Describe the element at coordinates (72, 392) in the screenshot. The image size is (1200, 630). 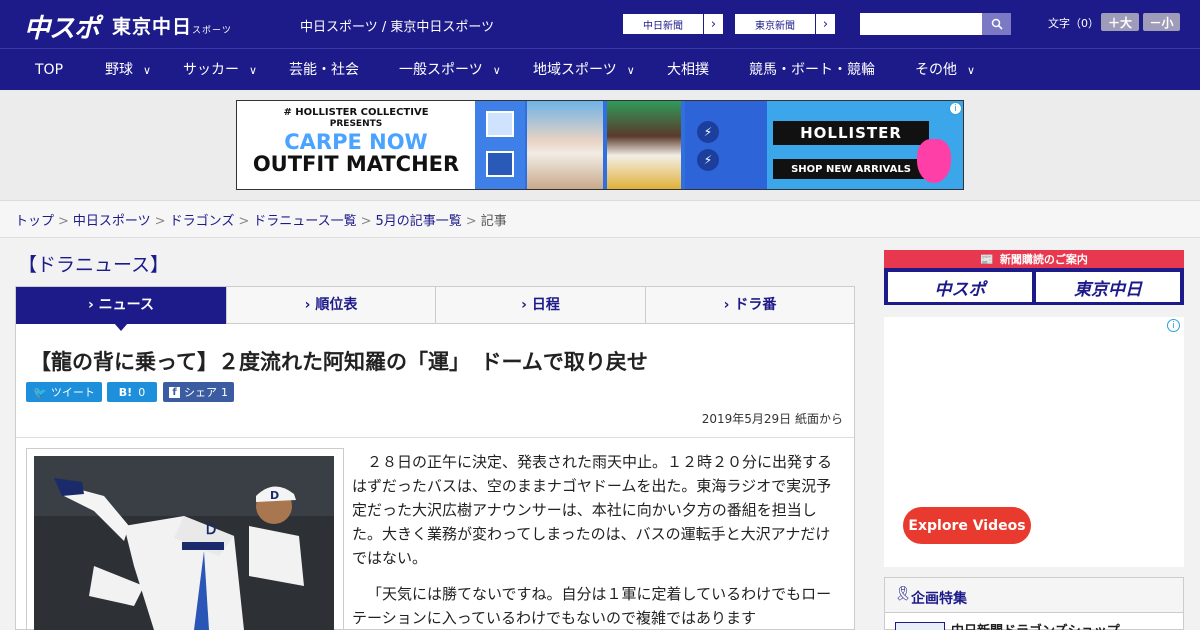
I see `tweet-label: ツイート` at that location.